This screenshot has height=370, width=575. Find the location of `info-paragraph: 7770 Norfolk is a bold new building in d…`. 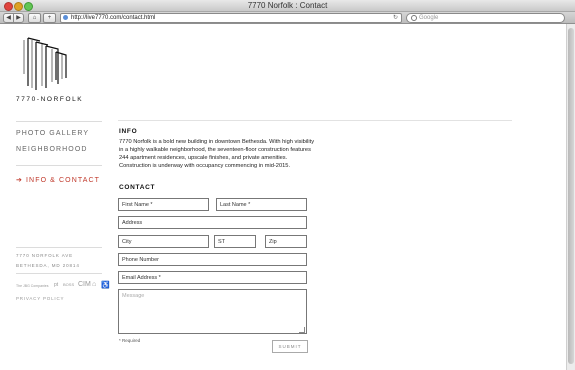

info-paragraph: 7770 Norfolk is a bold new building in d… is located at coordinates (217, 154).